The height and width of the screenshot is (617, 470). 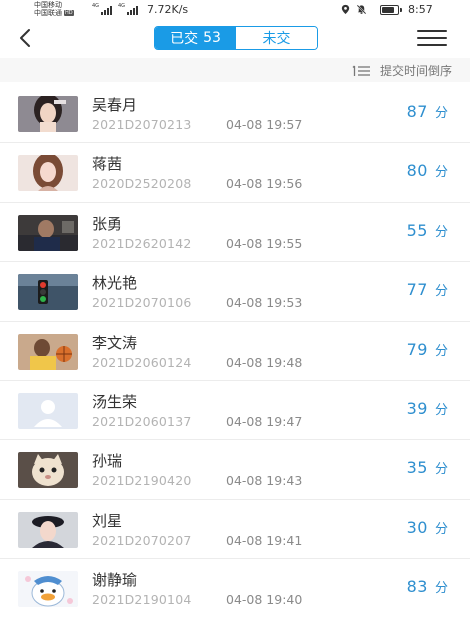 What do you see at coordinates (115, 342) in the screenshot?
I see `student-name: 李文涛` at bounding box center [115, 342].